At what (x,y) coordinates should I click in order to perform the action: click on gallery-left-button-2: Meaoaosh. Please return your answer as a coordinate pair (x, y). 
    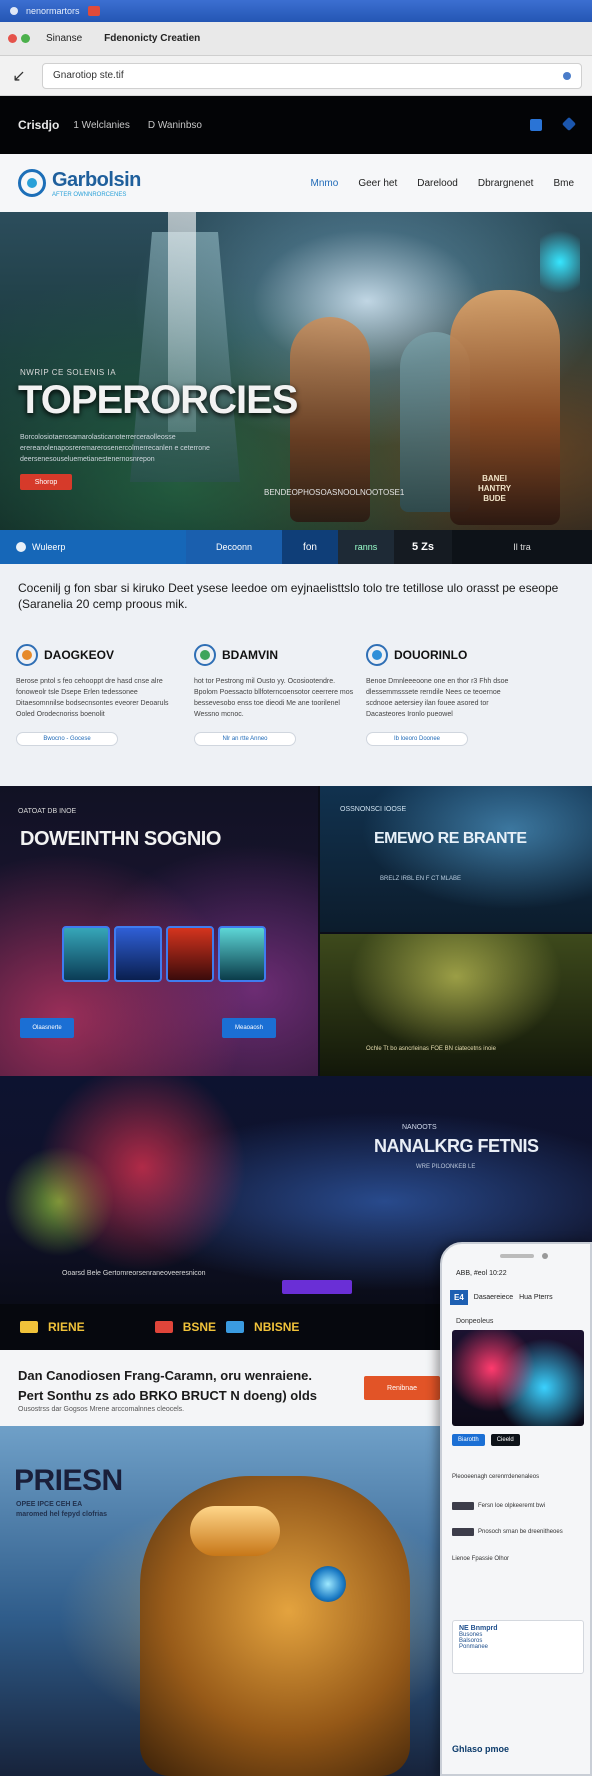
    Looking at the image, I should click on (249, 1028).